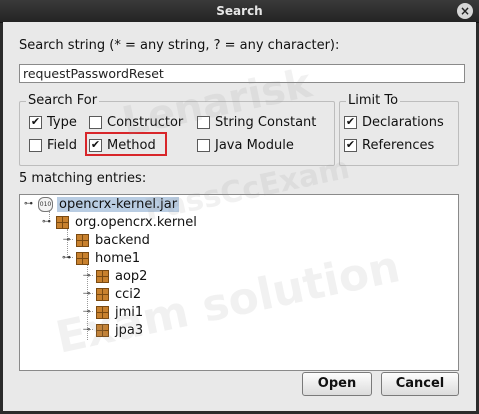  What do you see at coordinates (403, 122) in the screenshot?
I see `checkbox-declarations-label: Declarations` at bounding box center [403, 122].